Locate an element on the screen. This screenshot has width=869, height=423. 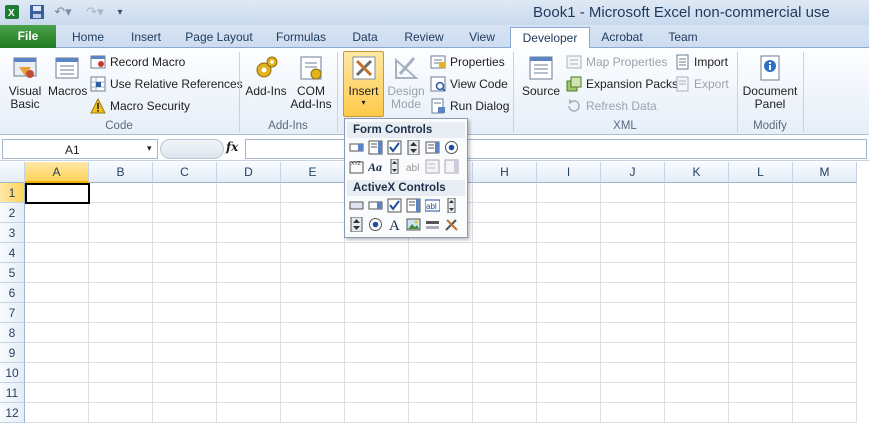
cell-e8 is located at coordinates (313, 333).